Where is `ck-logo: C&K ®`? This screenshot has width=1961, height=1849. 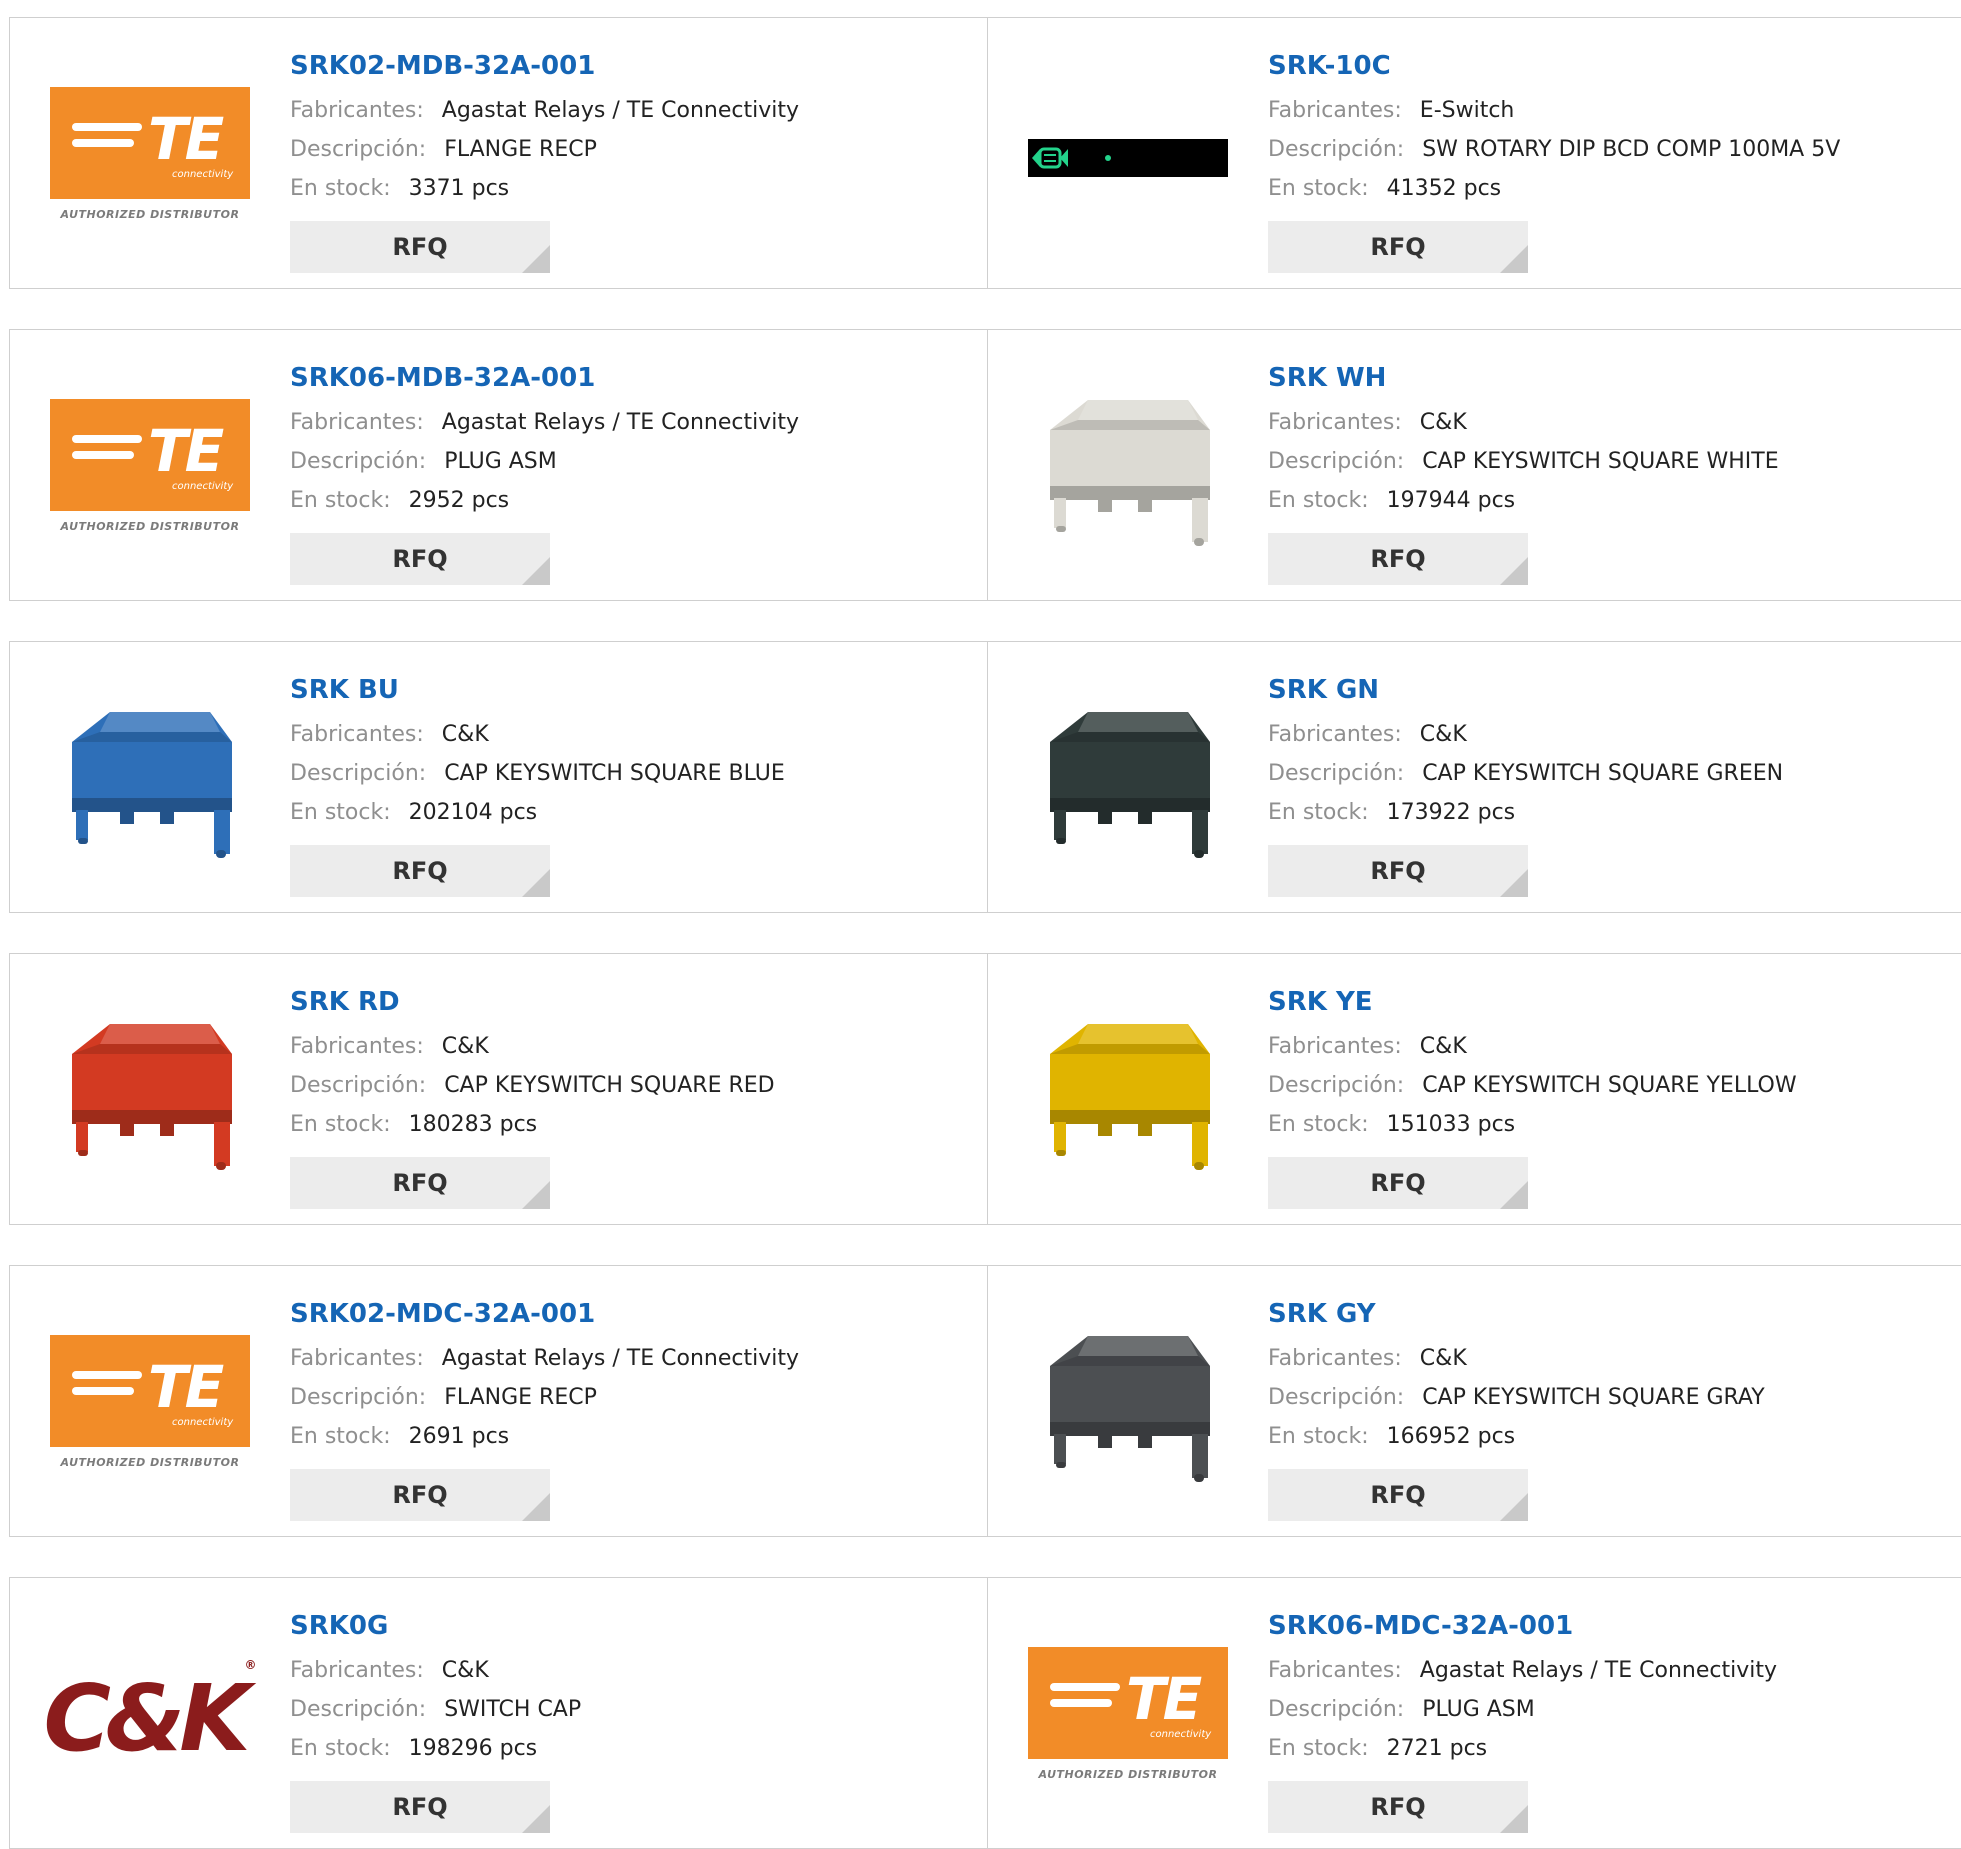 ck-logo: C&K ® is located at coordinates (150, 1715).